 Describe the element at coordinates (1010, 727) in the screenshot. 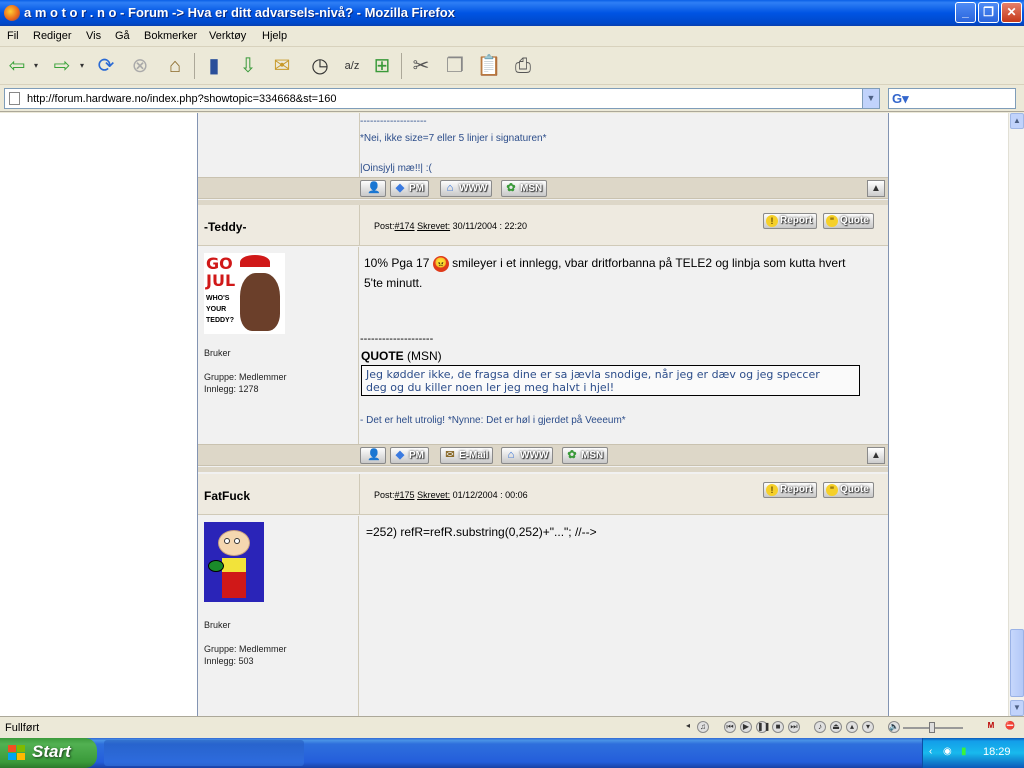

I see `adblock-icon: ⛔` at that location.